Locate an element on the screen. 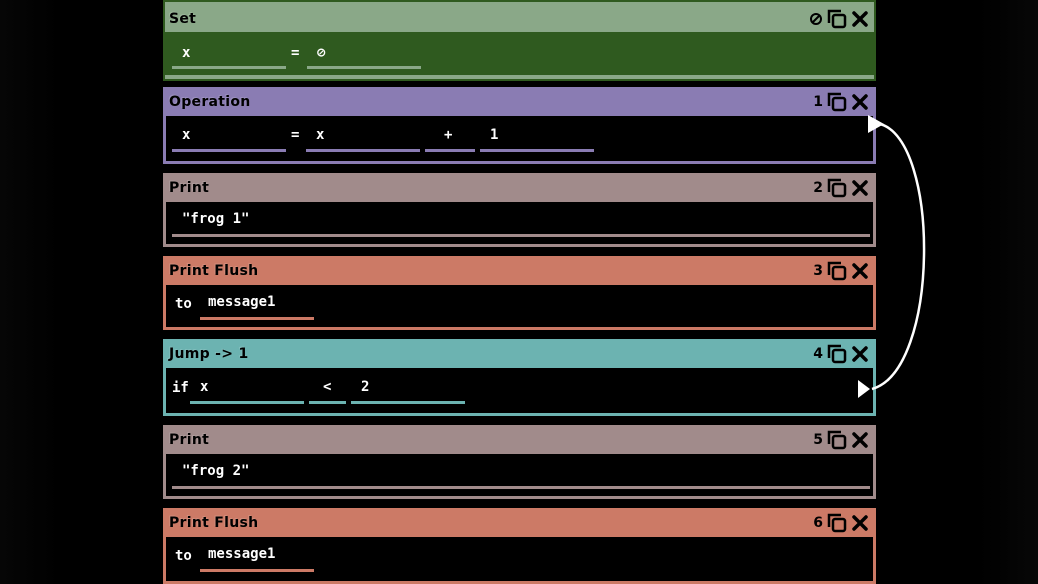 This screenshot has width=1038, height=584. jump-connector-curve is located at coordinates (898, 256).